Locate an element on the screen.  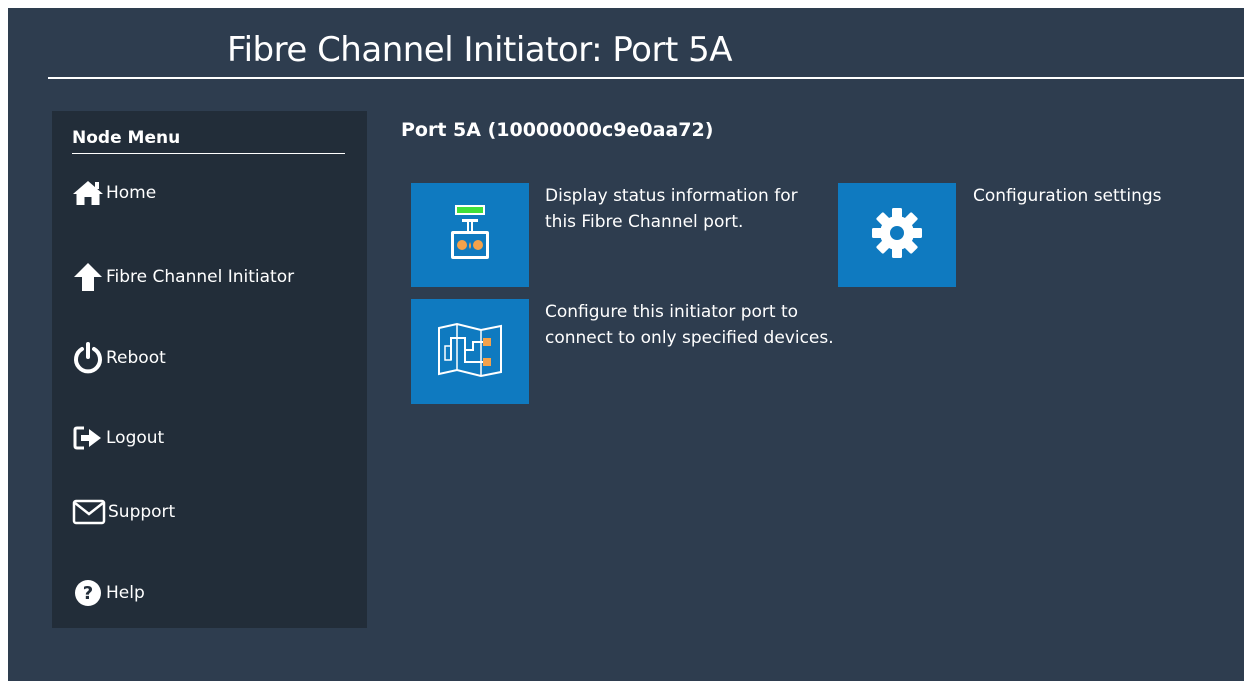
title-divider is located at coordinates (646, 78).